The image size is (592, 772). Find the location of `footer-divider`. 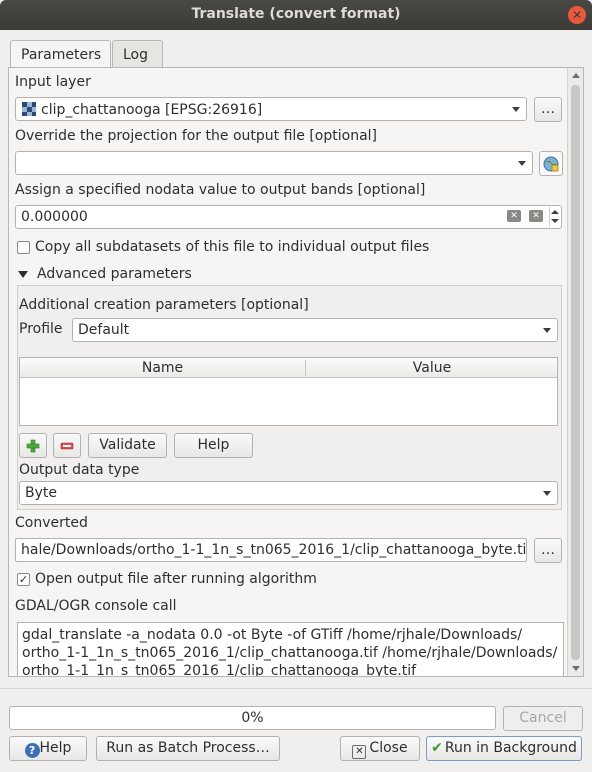

footer-divider is located at coordinates (296, 688).